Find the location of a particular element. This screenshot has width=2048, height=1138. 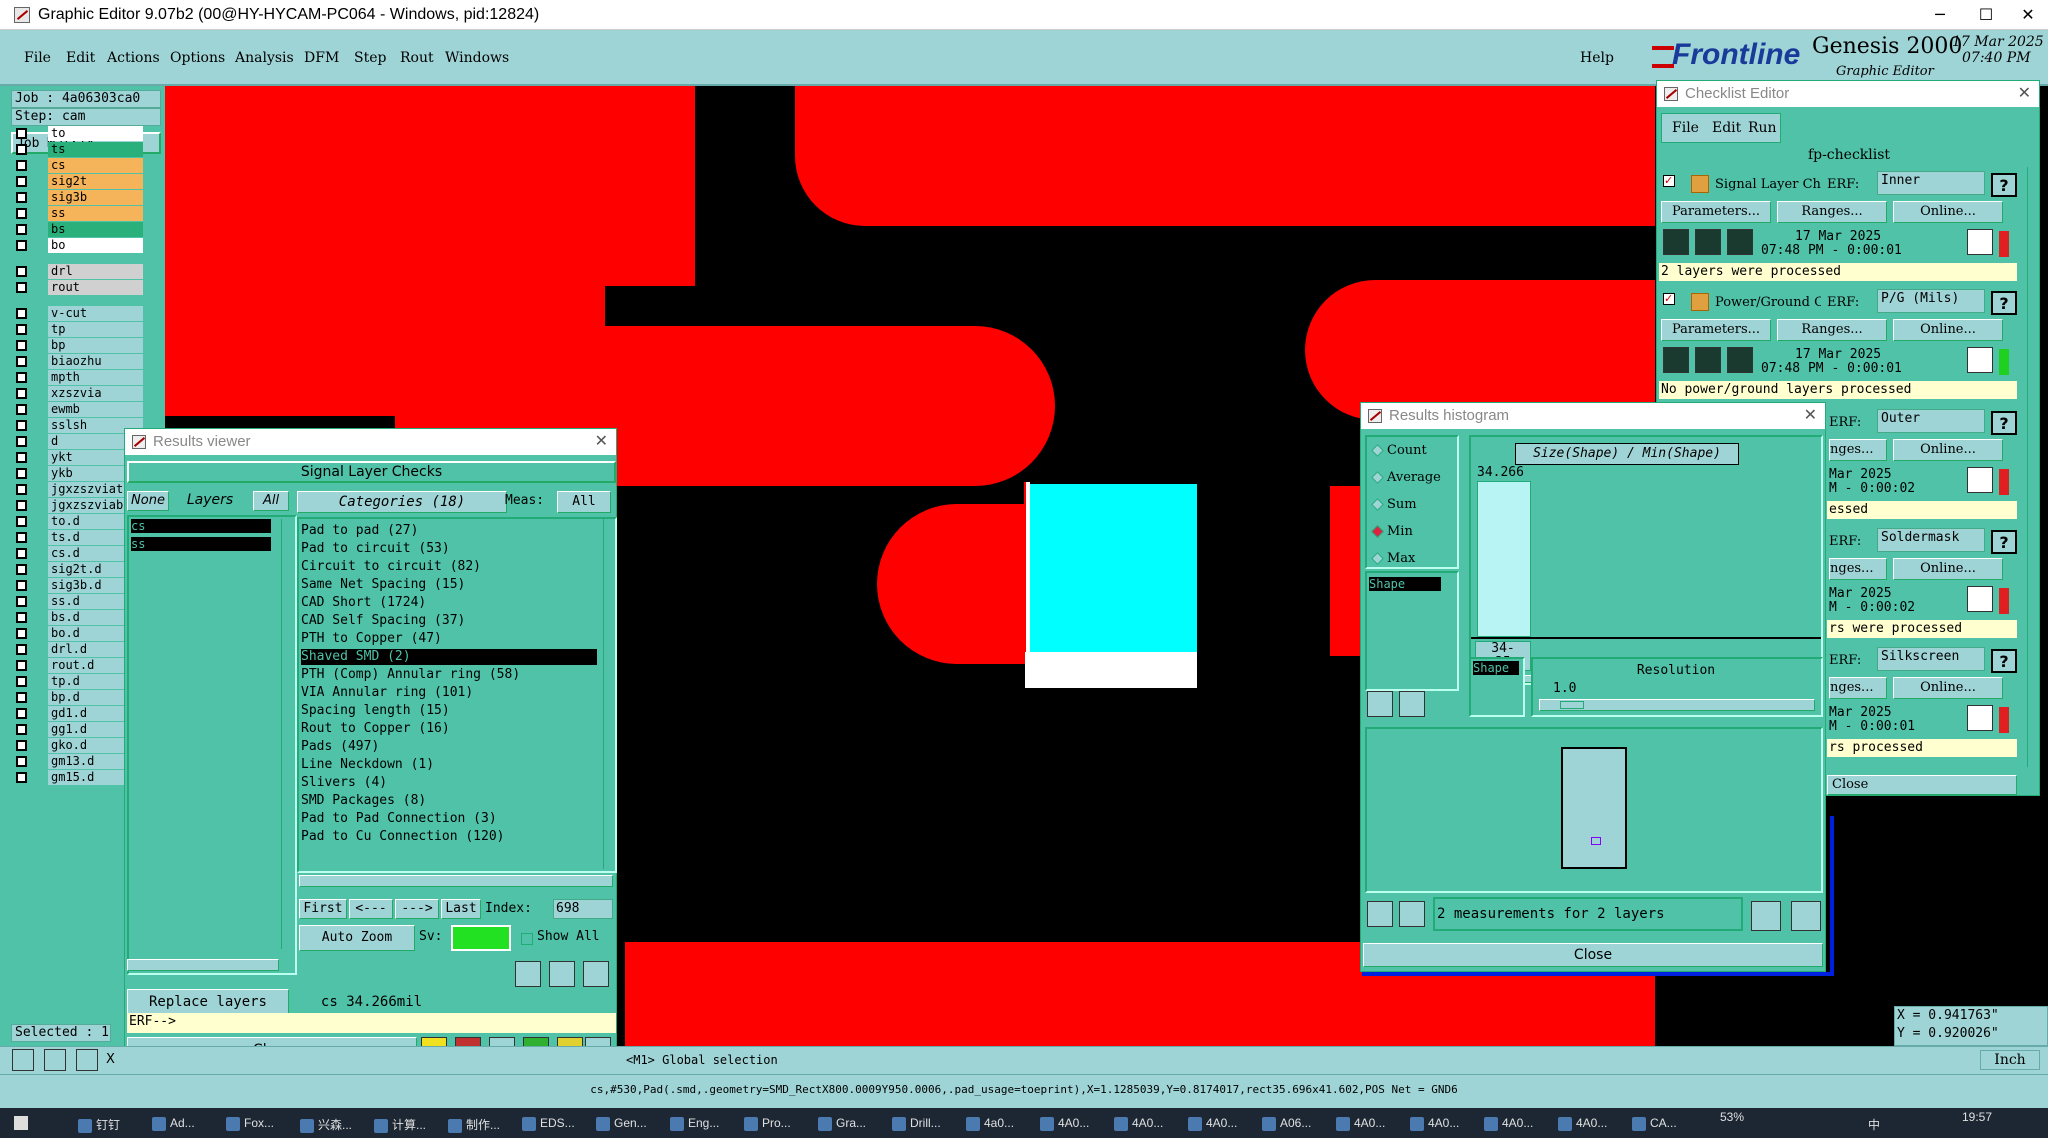

category-item: Pad to circuit (53) is located at coordinates (449, 549).